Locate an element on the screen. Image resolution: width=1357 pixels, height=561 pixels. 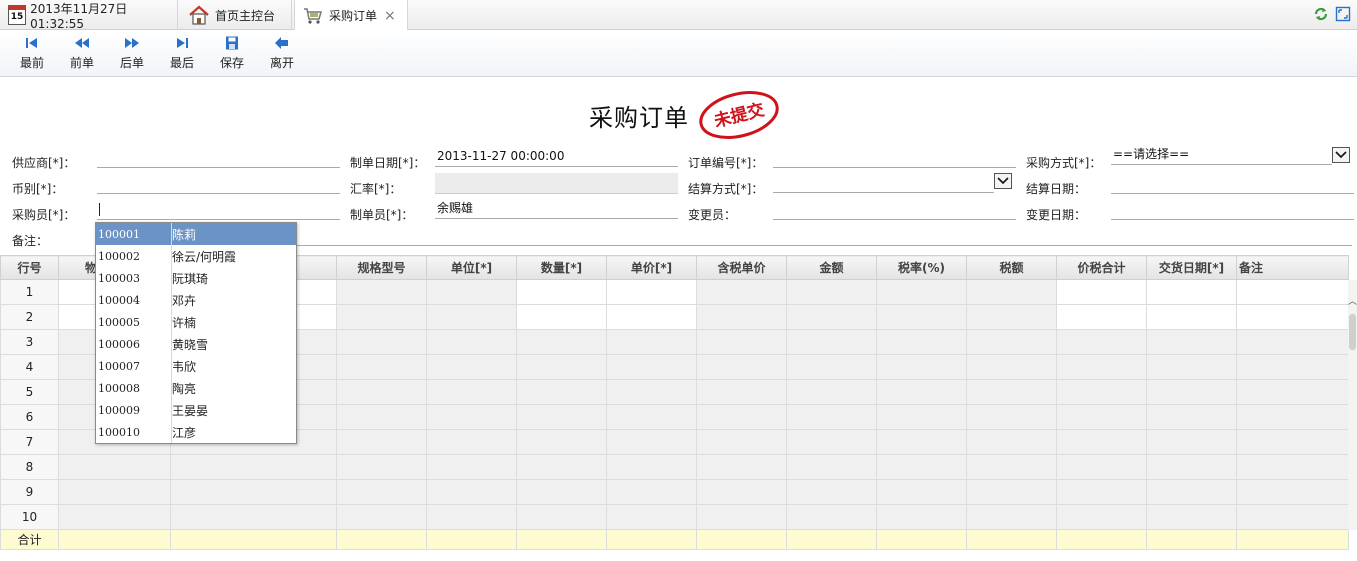
table-row: 8 is located at coordinates (674, 467).